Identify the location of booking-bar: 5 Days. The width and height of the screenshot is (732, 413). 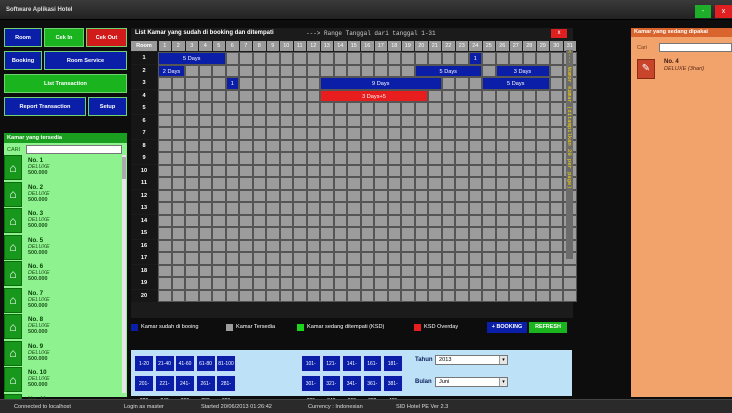
(192, 58).